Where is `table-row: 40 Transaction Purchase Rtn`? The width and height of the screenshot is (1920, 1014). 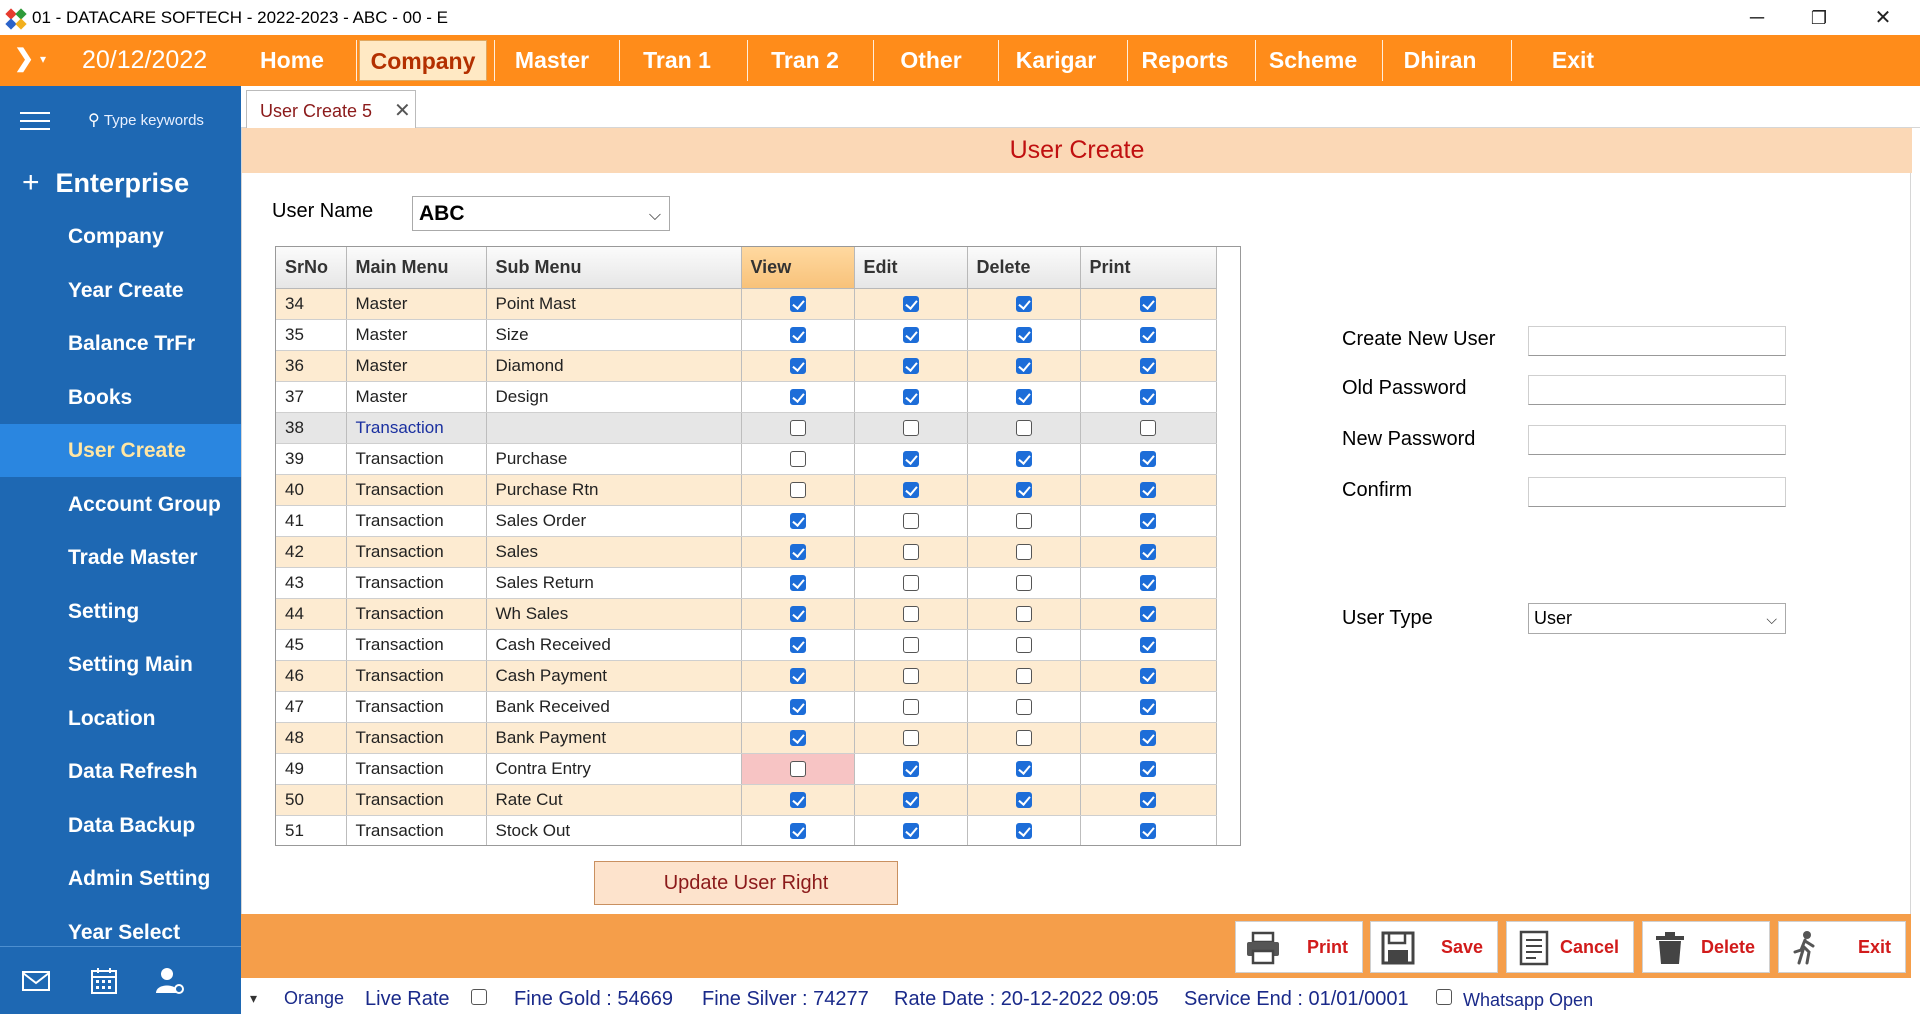 table-row: 40 Transaction Purchase Rtn is located at coordinates (746, 490).